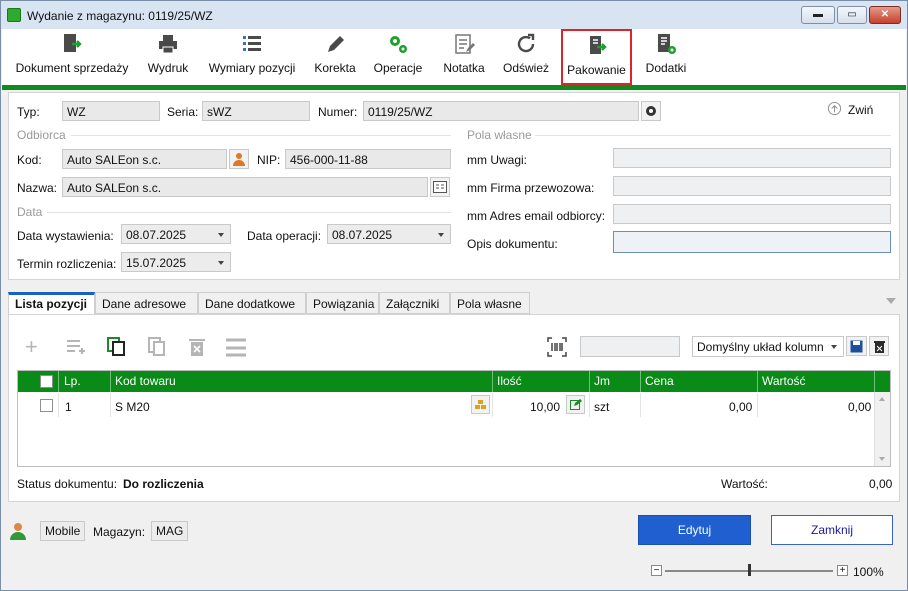 The height and width of the screenshot is (591, 908). What do you see at coordinates (414, 303) in the screenshot?
I see `tab-zalaczniki: Załączniki` at bounding box center [414, 303].